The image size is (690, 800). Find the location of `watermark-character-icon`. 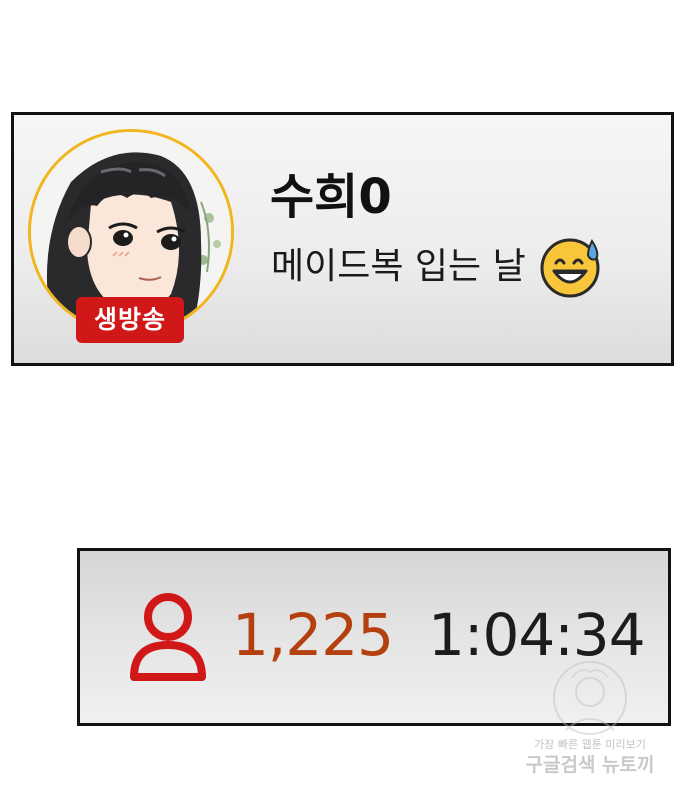

watermark-character-icon is located at coordinates (590, 698).